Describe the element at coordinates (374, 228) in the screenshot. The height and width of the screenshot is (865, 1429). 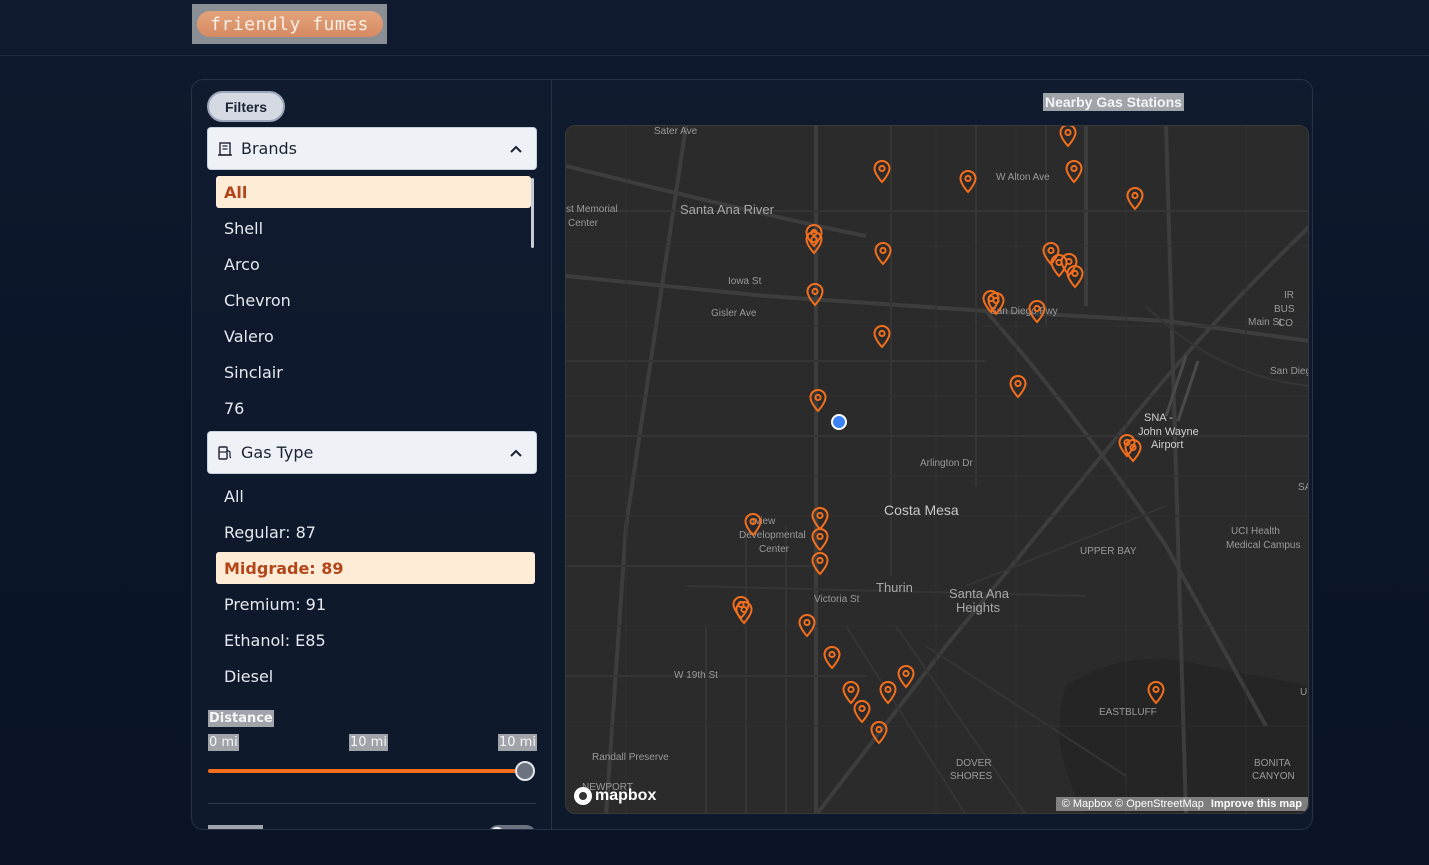
I see `brand-item-shell: Shell` at that location.